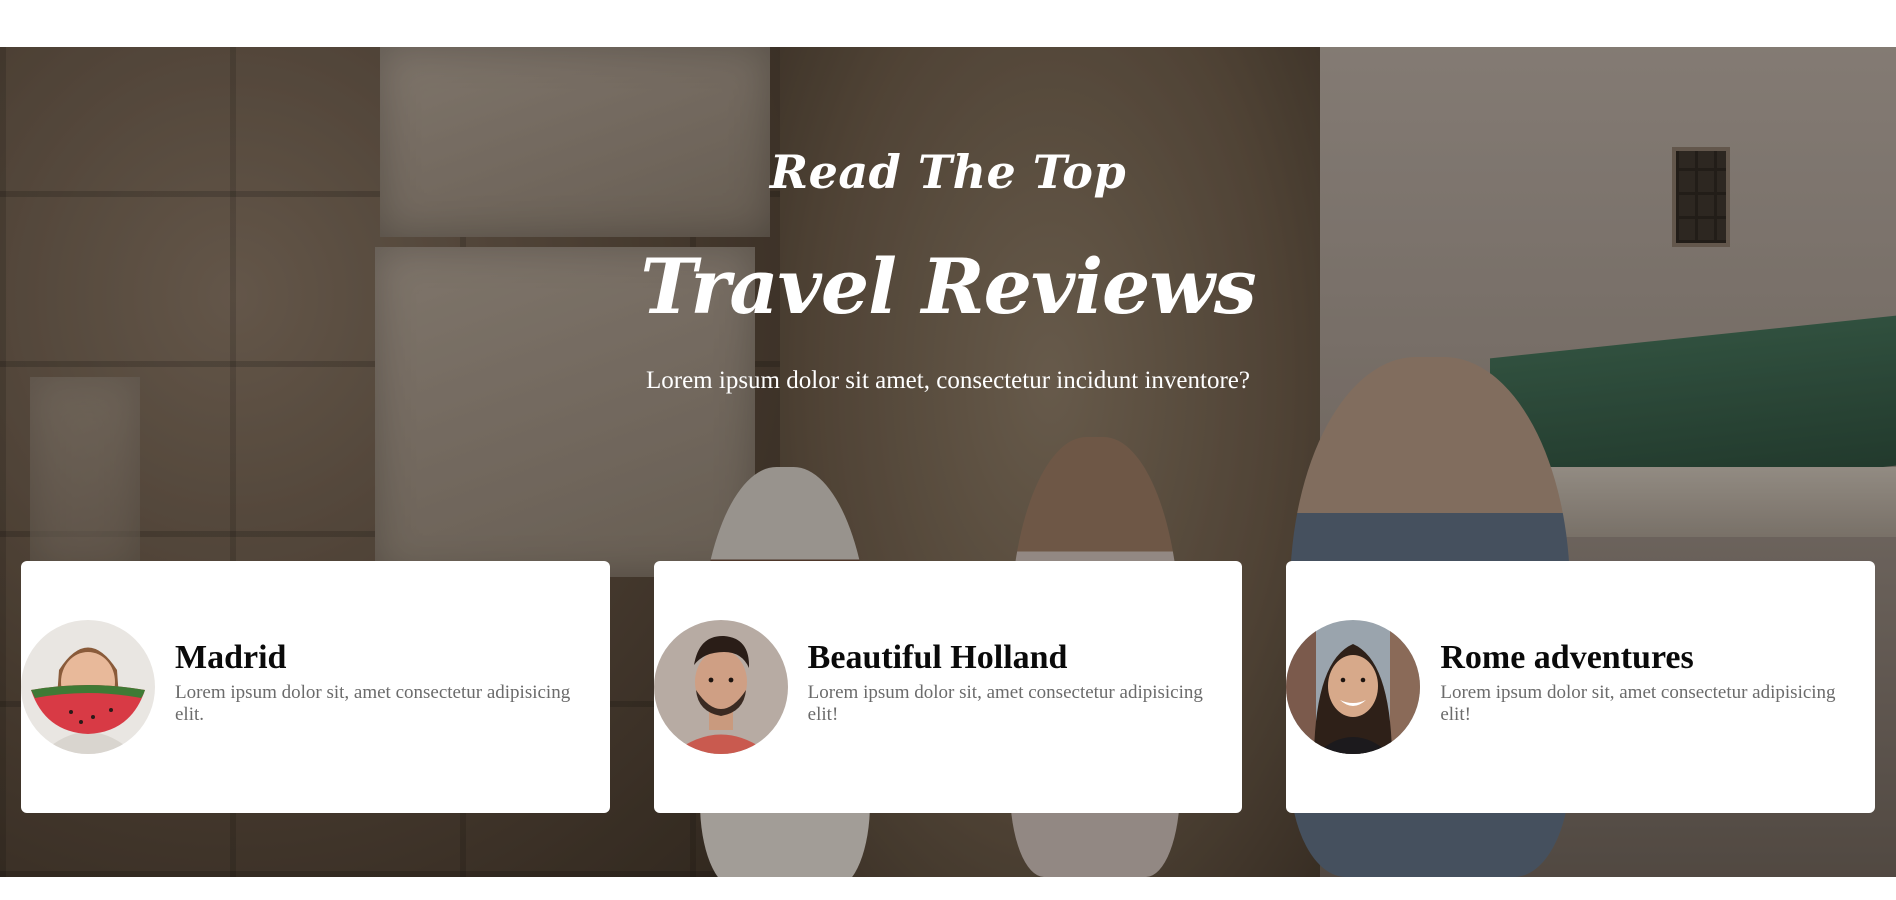 The image size is (1896, 900). I want to click on heading-read-the-top: Read The Top, so click(948, 172).